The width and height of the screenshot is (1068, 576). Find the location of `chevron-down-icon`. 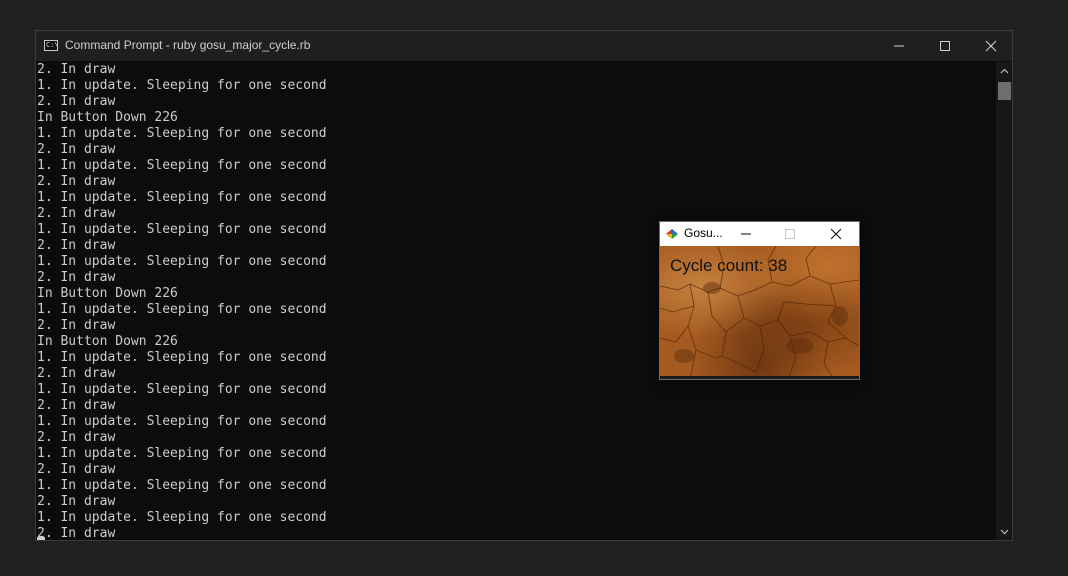

chevron-down-icon is located at coordinates (1004, 531).